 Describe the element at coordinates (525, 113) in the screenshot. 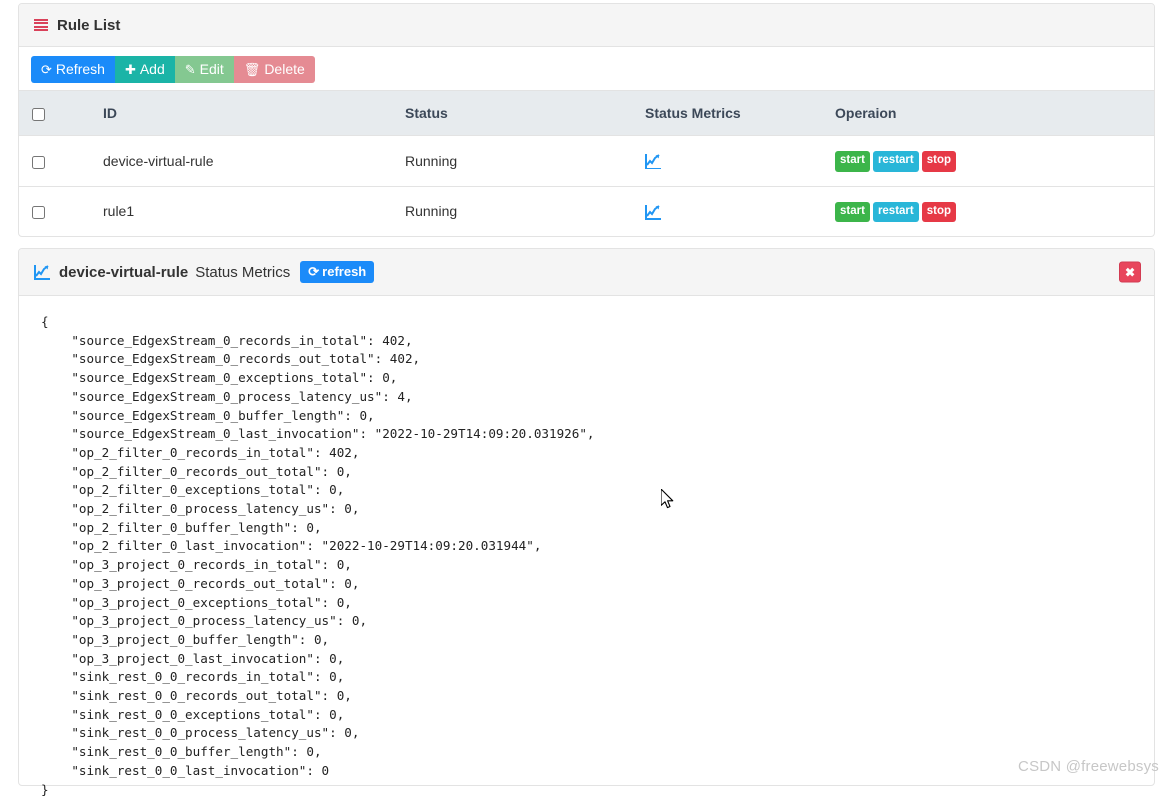

I see `column-header-status: Status` at that location.